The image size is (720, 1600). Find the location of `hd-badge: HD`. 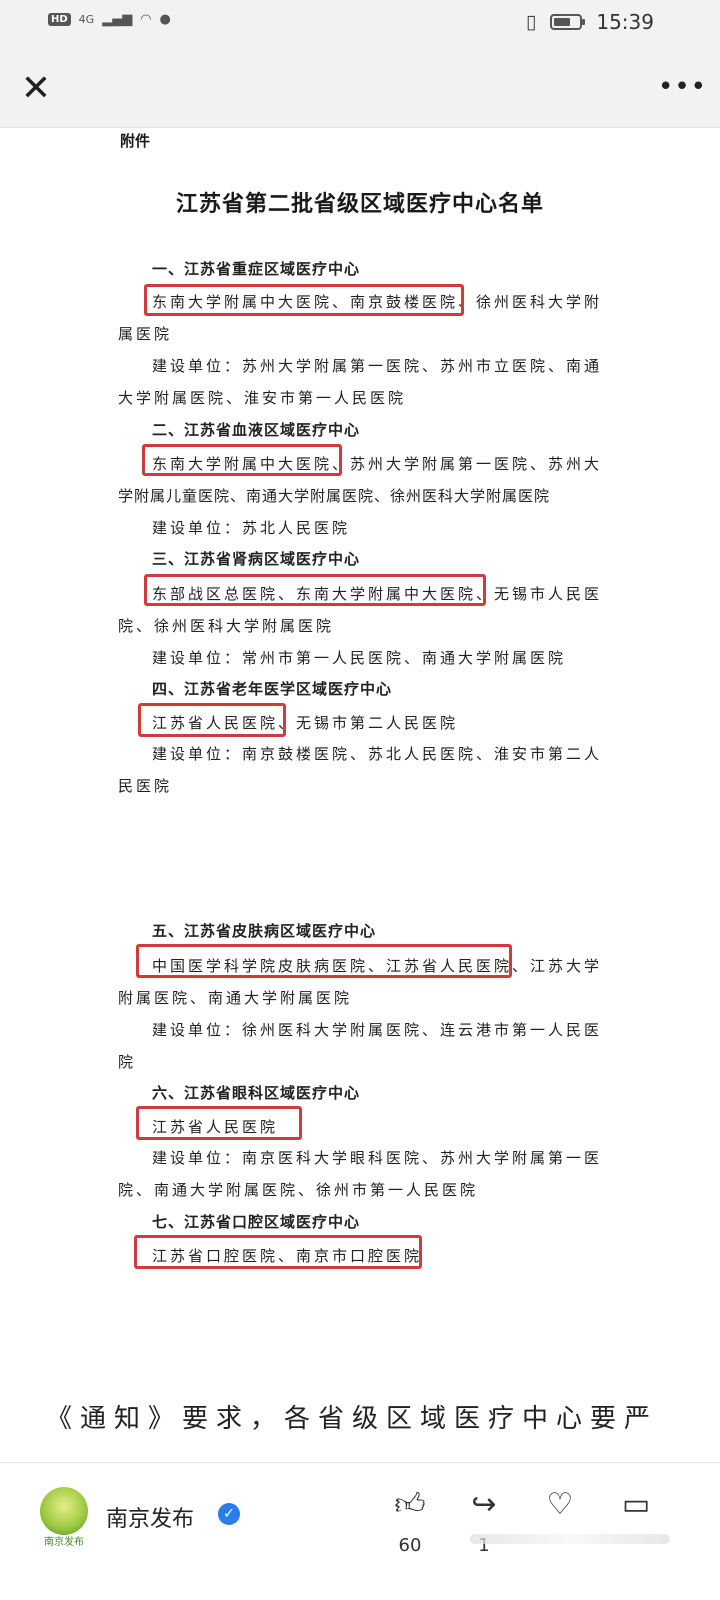

hd-badge: HD is located at coordinates (59, 19).